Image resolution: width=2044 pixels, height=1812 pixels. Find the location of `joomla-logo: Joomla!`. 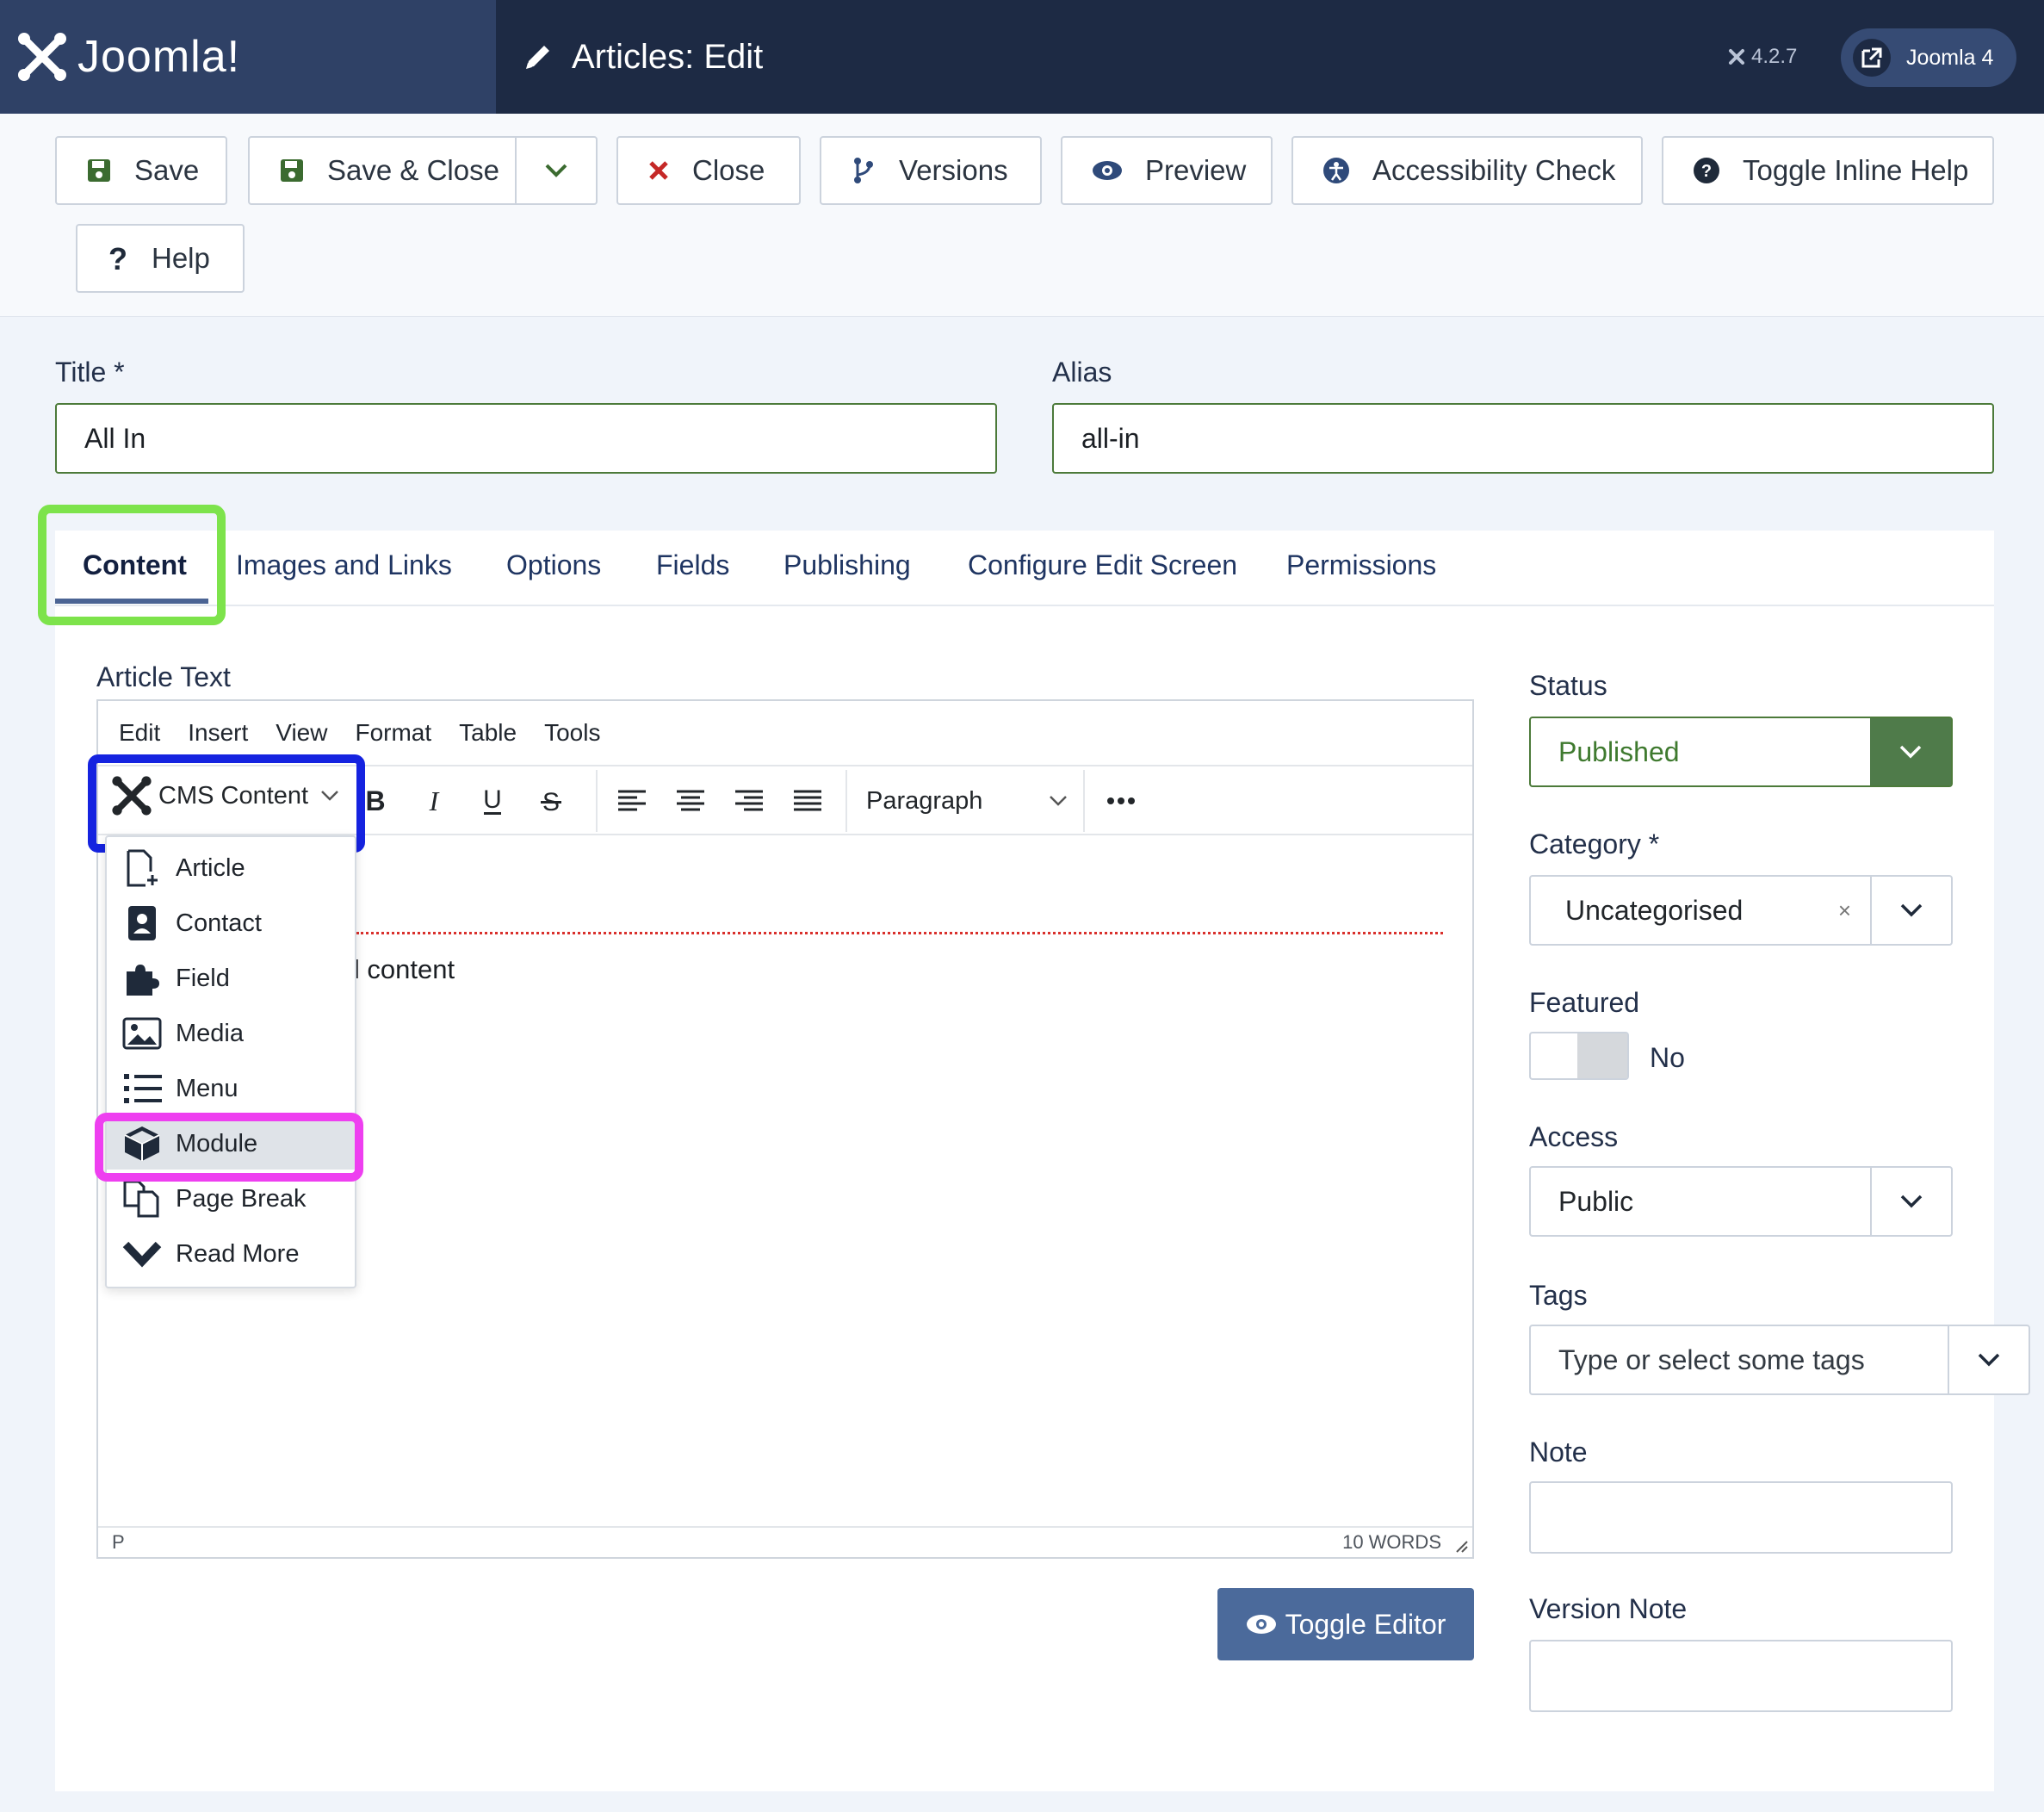

joomla-logo: Joomla! is located at coordinates (248, 57).